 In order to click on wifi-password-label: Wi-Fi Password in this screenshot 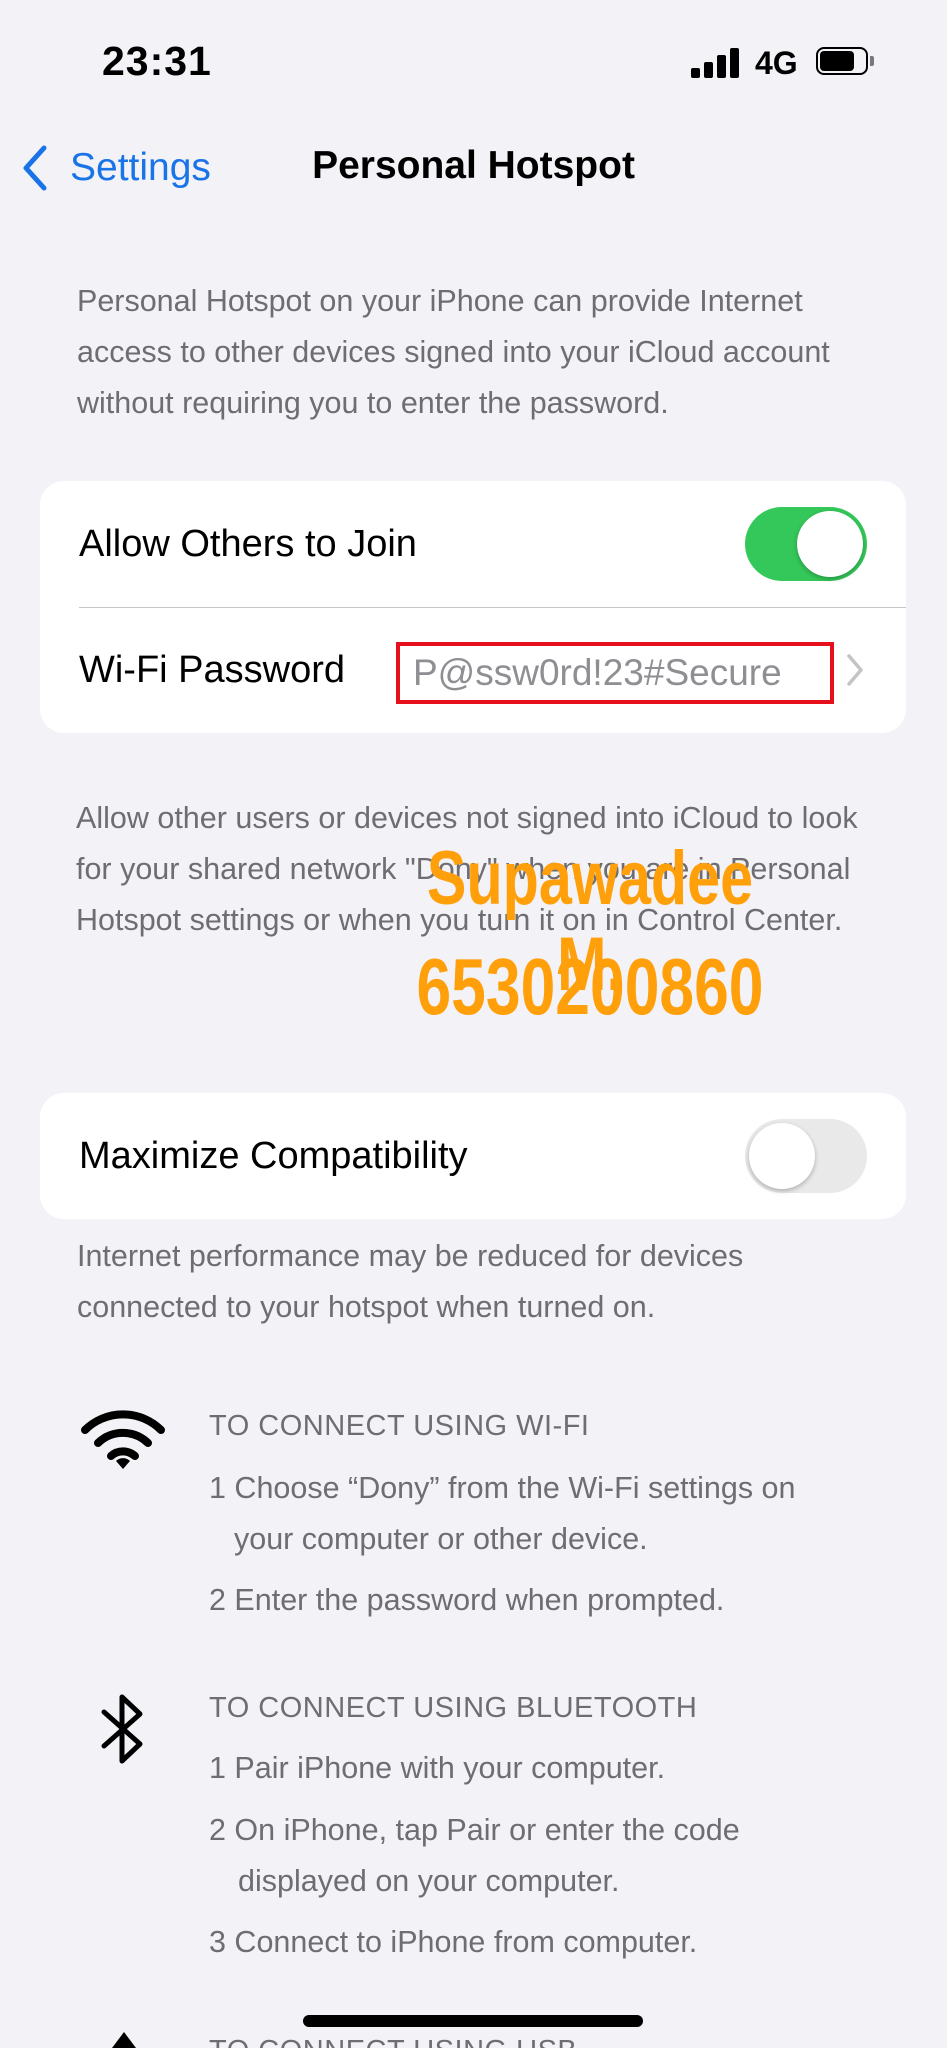, I will do `click(212, 669)`.